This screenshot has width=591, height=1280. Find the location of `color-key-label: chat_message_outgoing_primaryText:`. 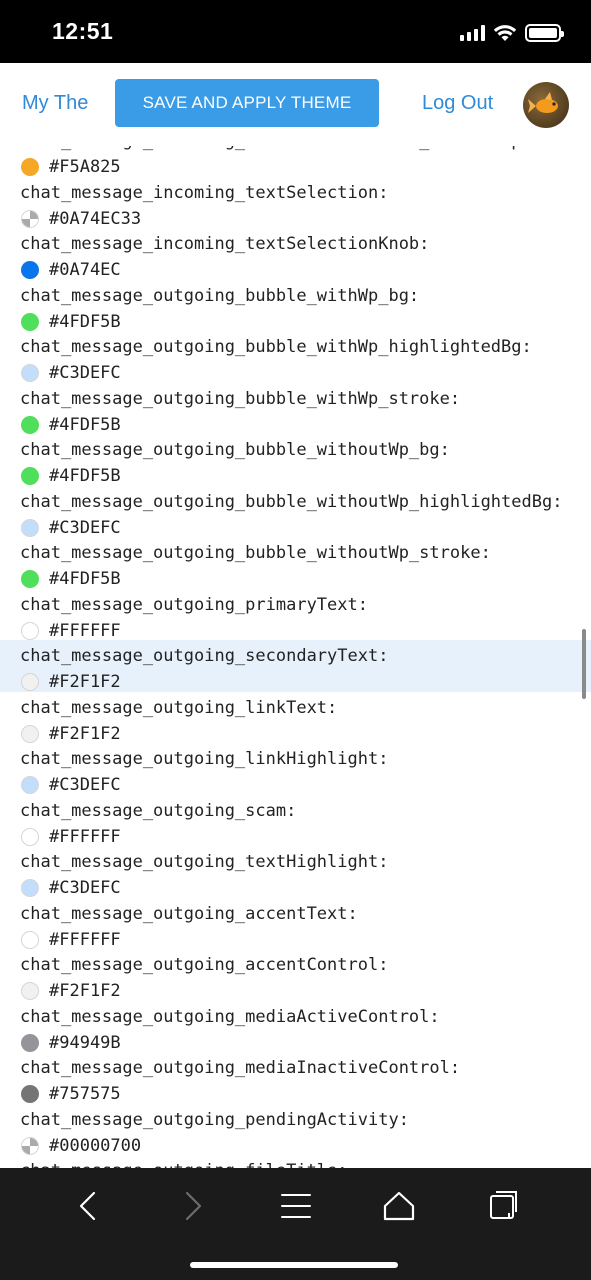

color-key-label: chat_message_outgoing_primaryText: is located at coordinates (194, 604).